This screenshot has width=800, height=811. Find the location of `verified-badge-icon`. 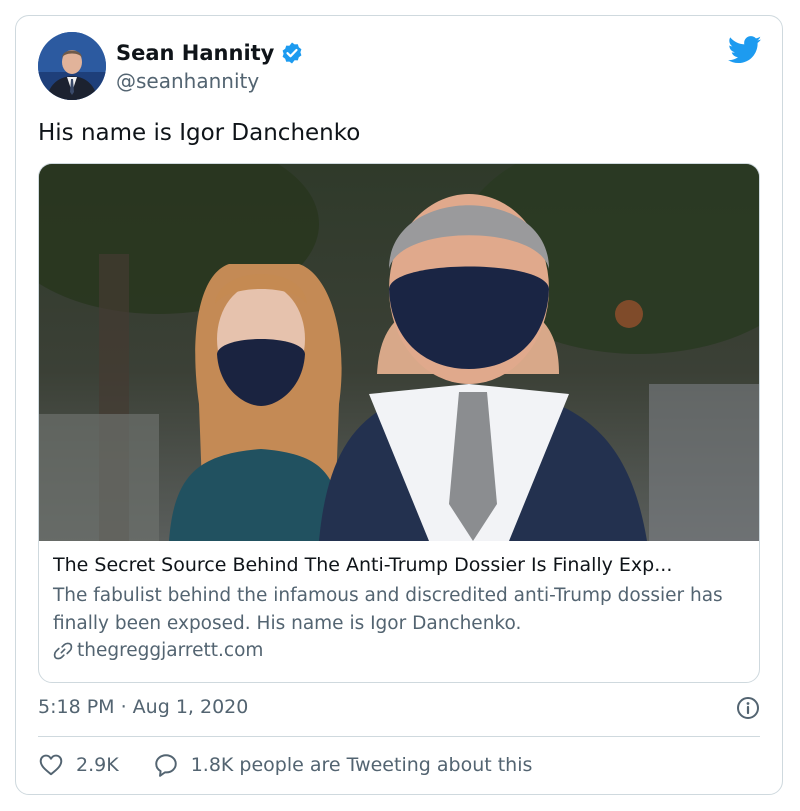

verified-badge-icon is located at coordinates (292, 53).